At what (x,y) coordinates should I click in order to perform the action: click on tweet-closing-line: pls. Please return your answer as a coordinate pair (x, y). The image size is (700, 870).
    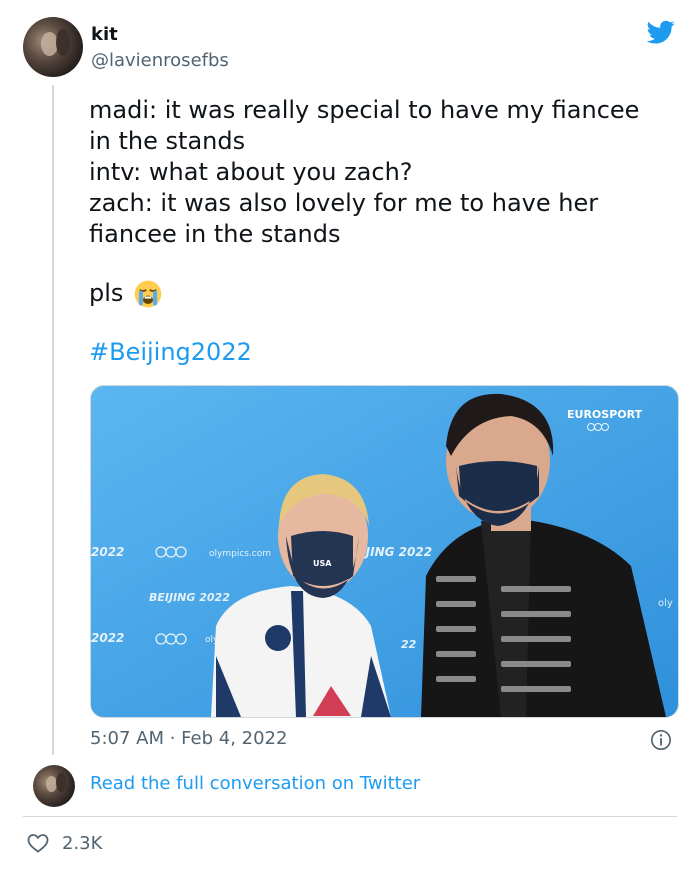
    Looking at the image, I should click on (126, 293).